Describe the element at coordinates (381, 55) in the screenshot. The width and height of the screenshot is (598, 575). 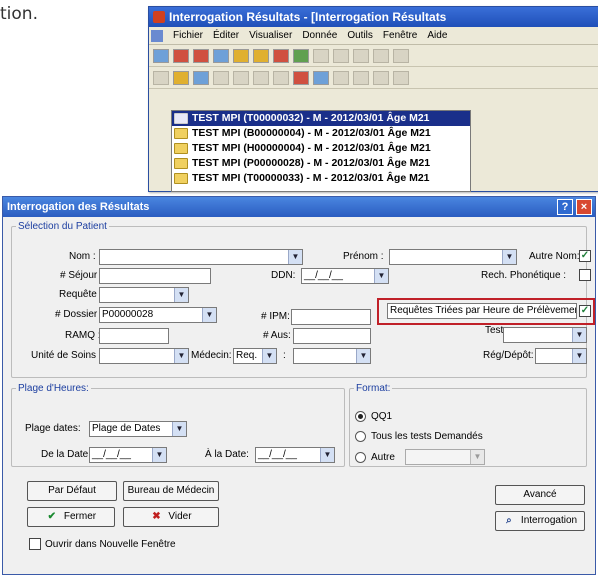
I see `stats-icon` at that location.